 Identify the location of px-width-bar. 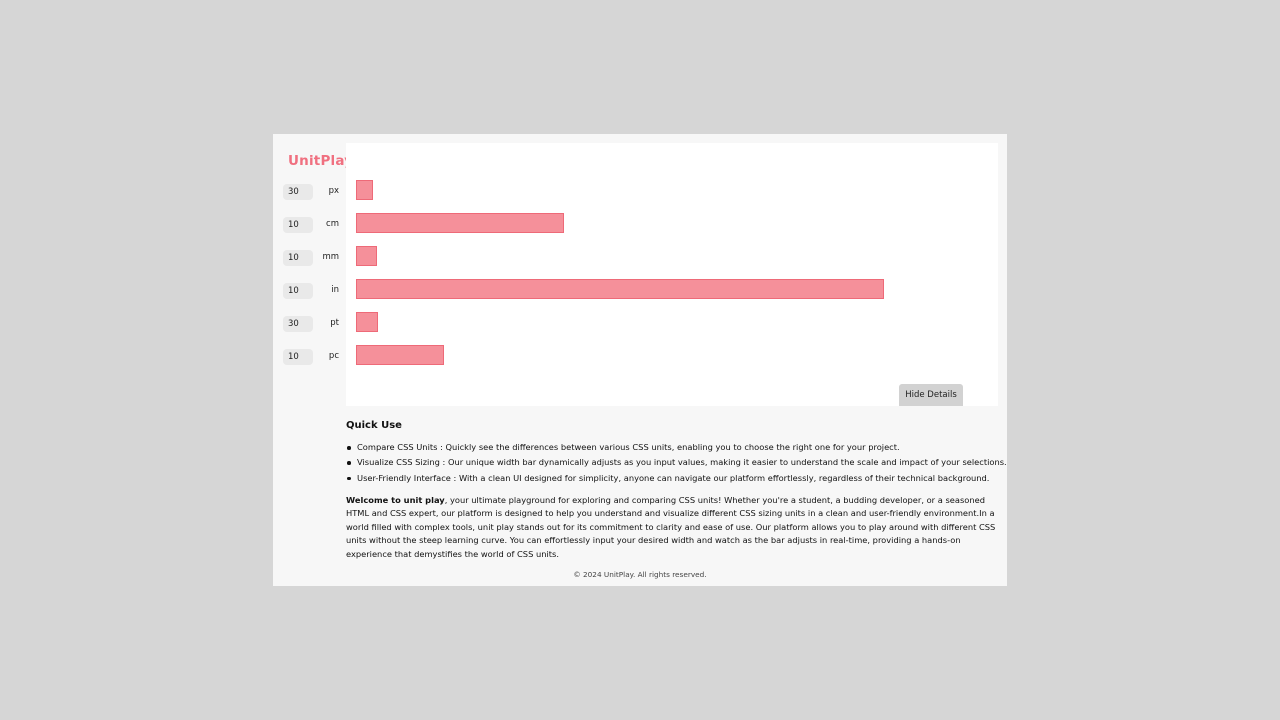
(364, 190).